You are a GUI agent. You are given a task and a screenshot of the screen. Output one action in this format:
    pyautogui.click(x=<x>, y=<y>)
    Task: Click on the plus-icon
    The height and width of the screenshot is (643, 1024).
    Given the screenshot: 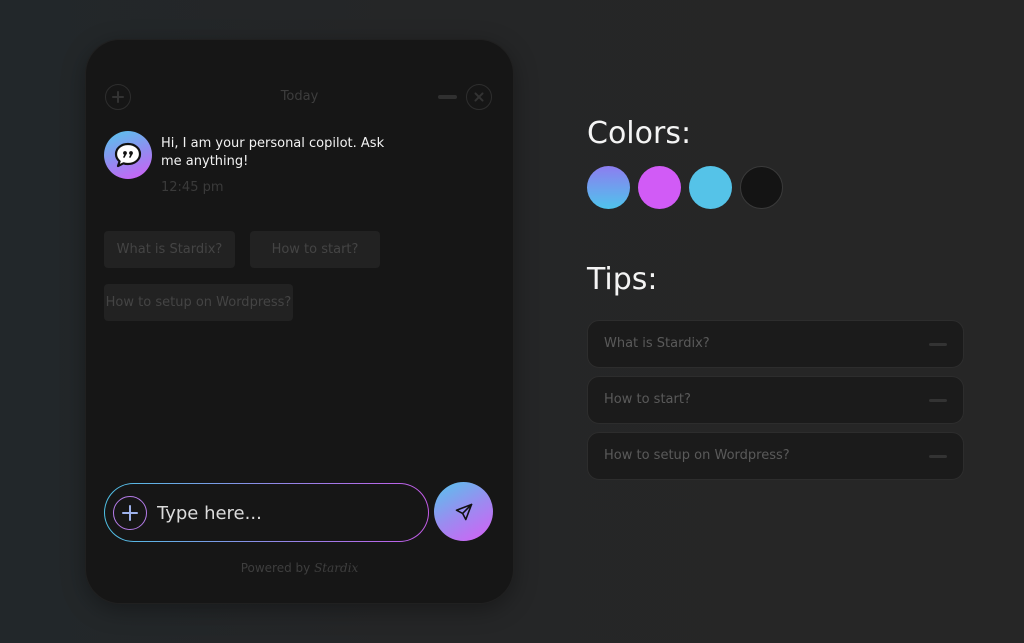 What is the action you would take?
    pyautogui.click(x=130, y=513)
    